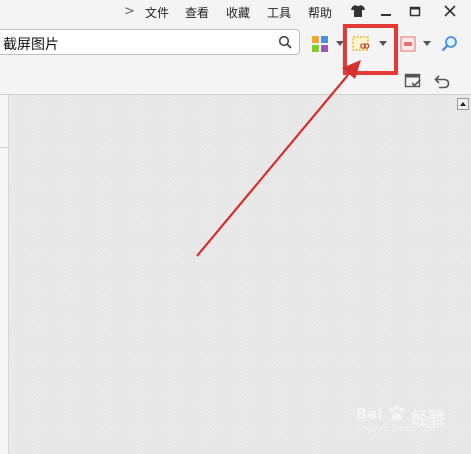 The image size is (471, 454). What do you see at coordinates (397, 413) in the screenshot?
I see `paw-icon` at bounding box center [397, 413].